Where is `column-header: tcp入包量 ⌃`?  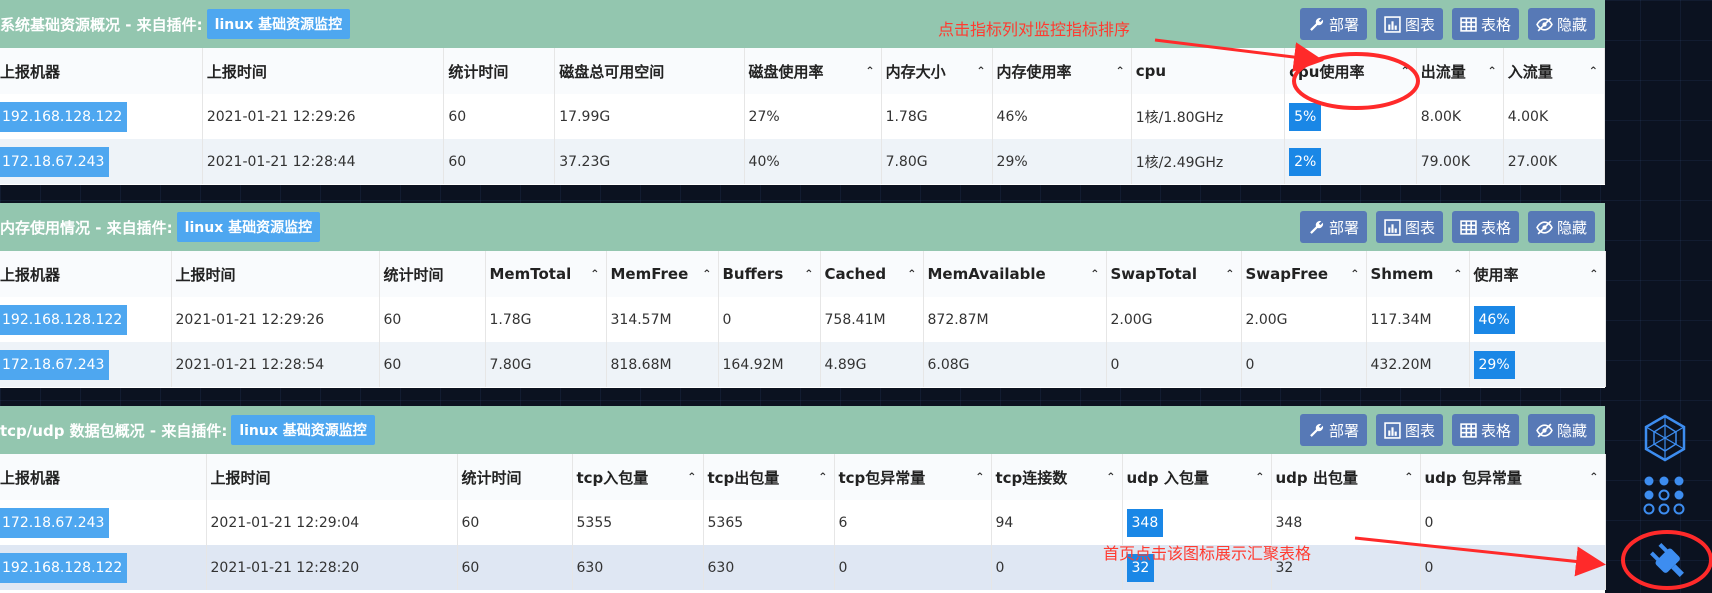 column-header: tcp入包量 ⌃ is located at coordinates (638, 477).